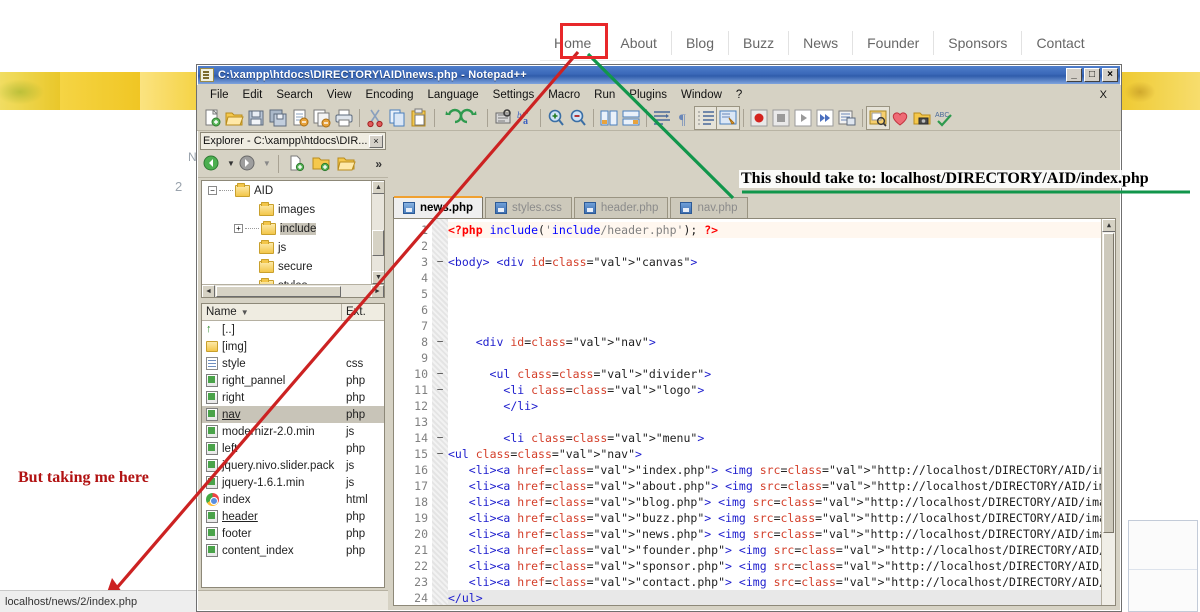 The height and width of the screenshot is (612, 1200). I want to click on print-icon, so click(344, 118).